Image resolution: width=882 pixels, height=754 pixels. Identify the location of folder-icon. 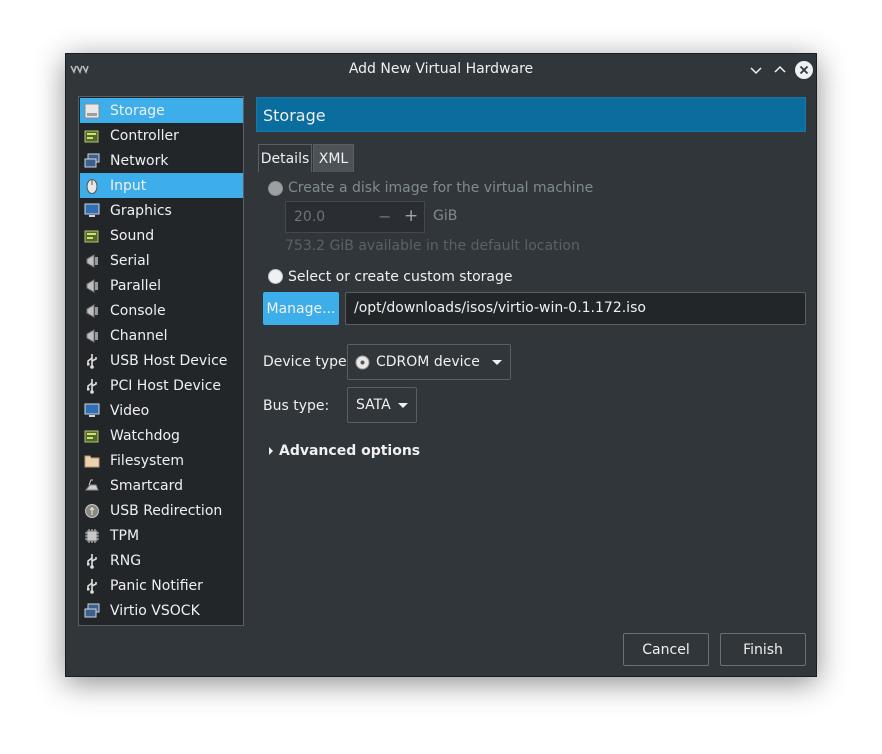
(92, 461).